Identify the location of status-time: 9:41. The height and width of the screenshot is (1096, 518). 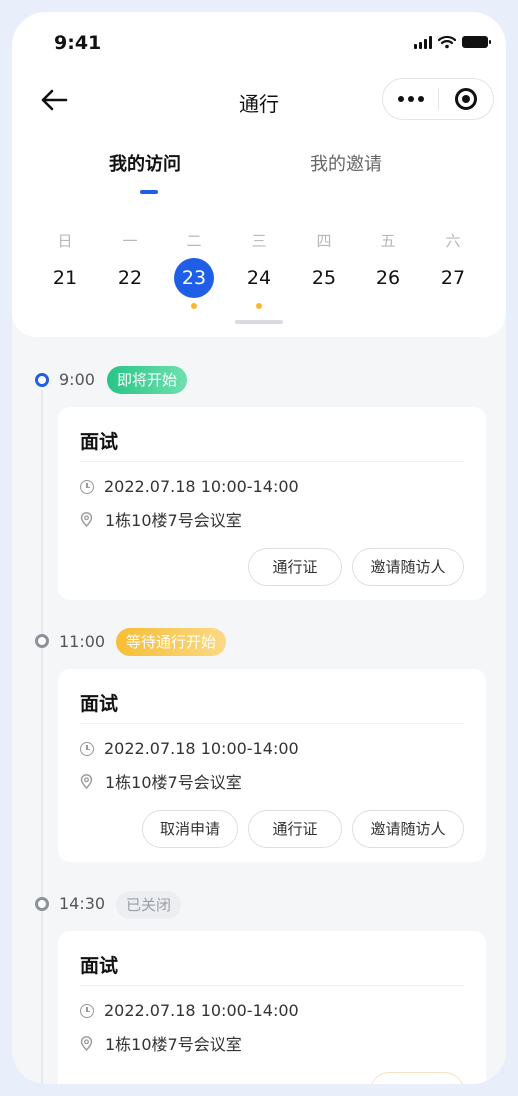
(78, 43).